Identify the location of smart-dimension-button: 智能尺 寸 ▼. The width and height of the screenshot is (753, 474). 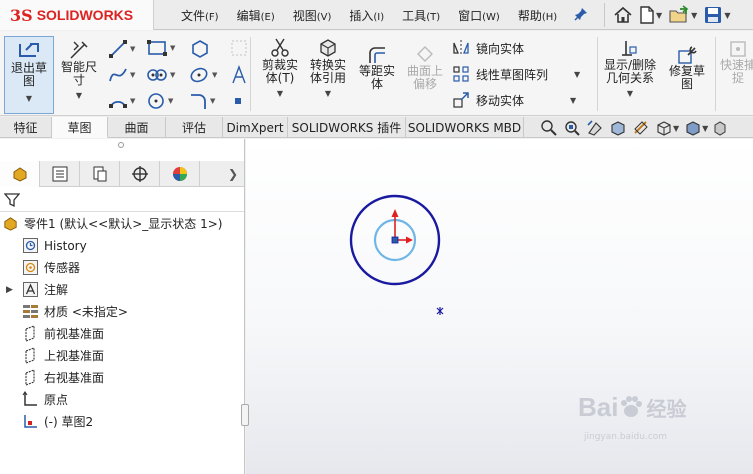
(79, 70).